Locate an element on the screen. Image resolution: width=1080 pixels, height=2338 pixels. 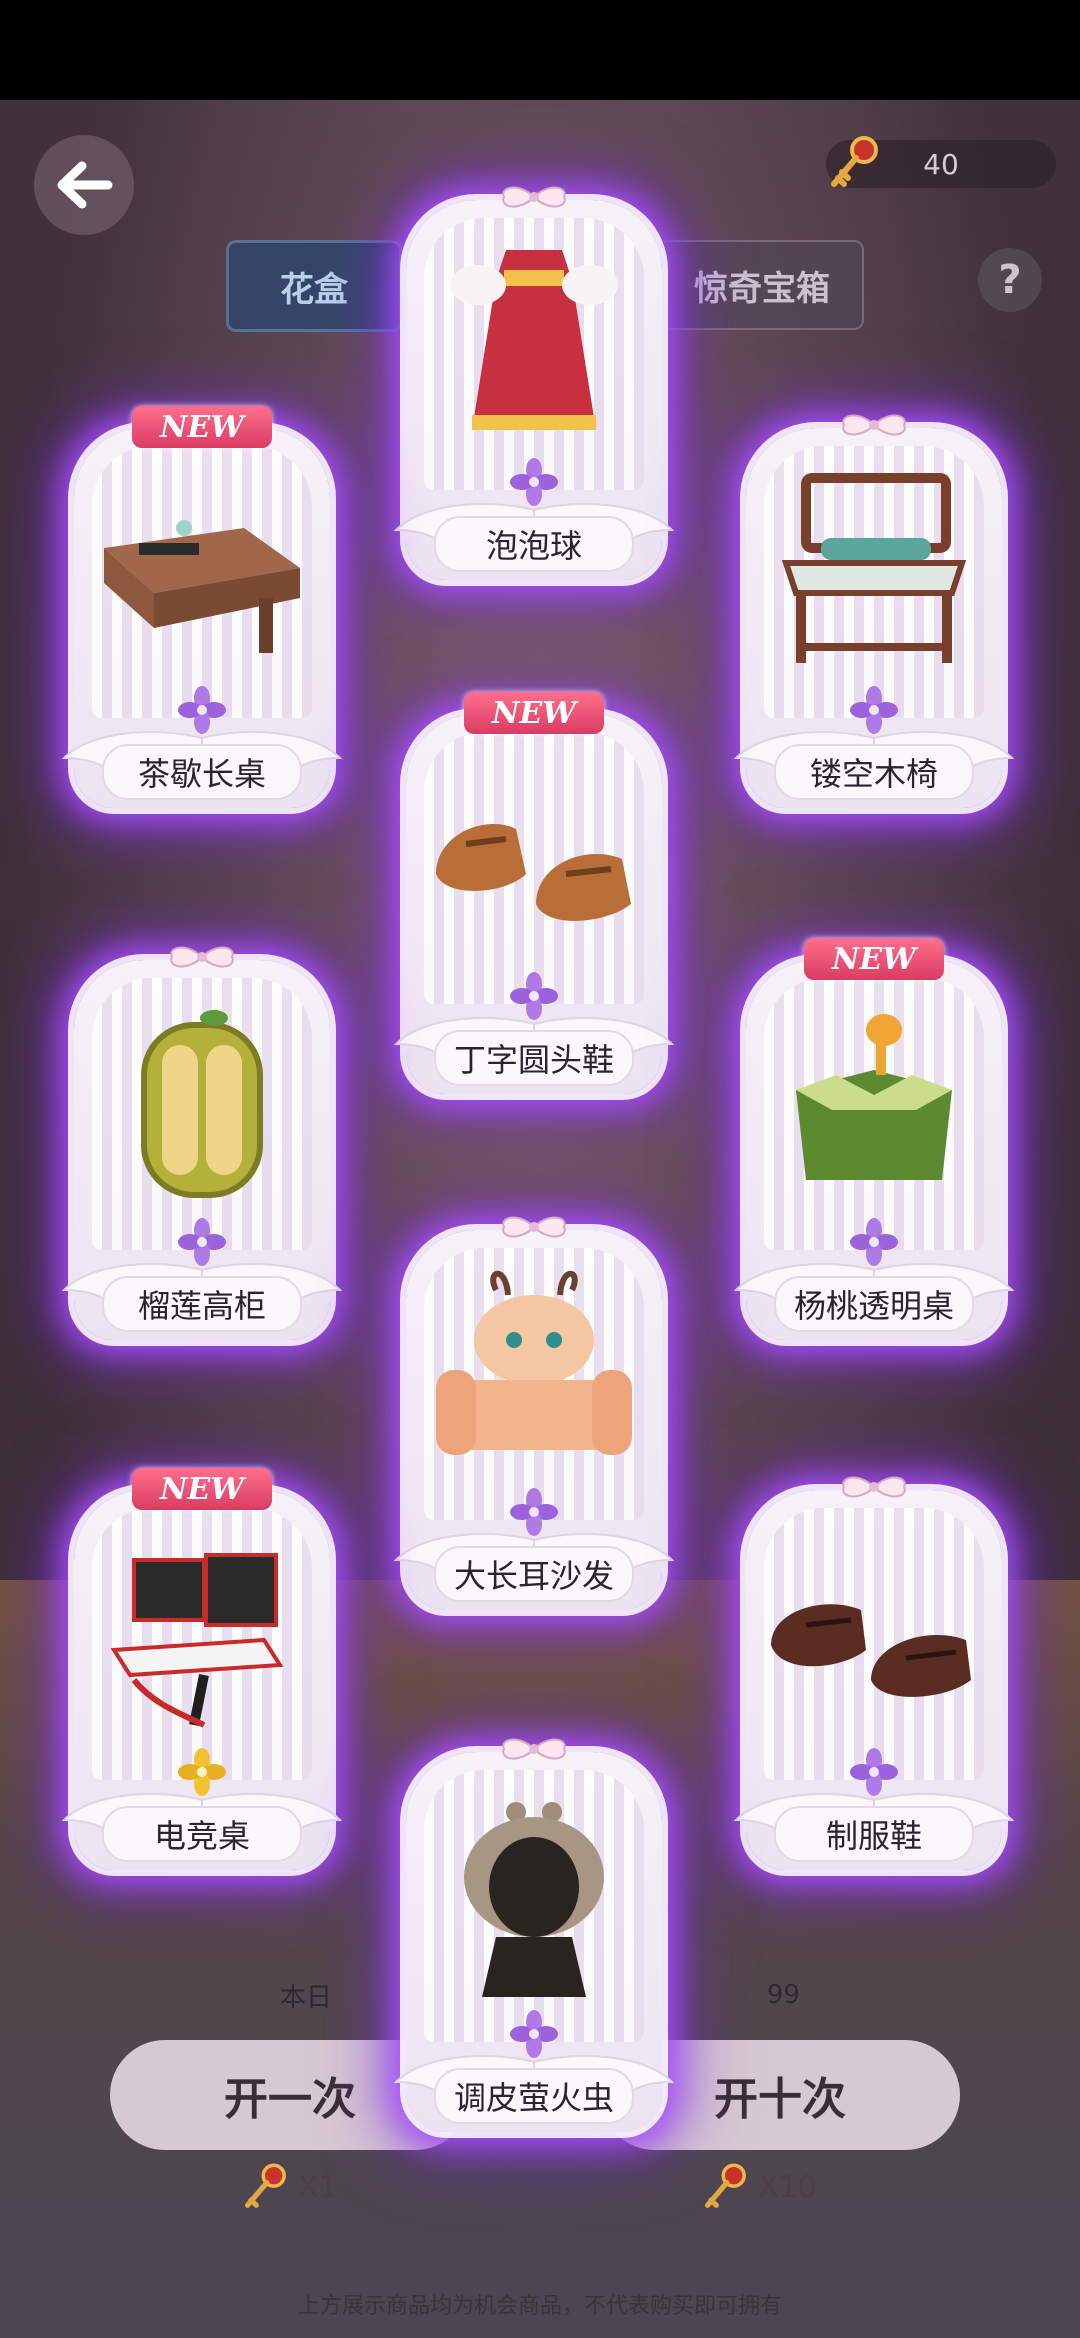
reward-card-yangtao-toumingzhuo: NEW 杨桃透明桌 is located at coordinates (874, 1139).